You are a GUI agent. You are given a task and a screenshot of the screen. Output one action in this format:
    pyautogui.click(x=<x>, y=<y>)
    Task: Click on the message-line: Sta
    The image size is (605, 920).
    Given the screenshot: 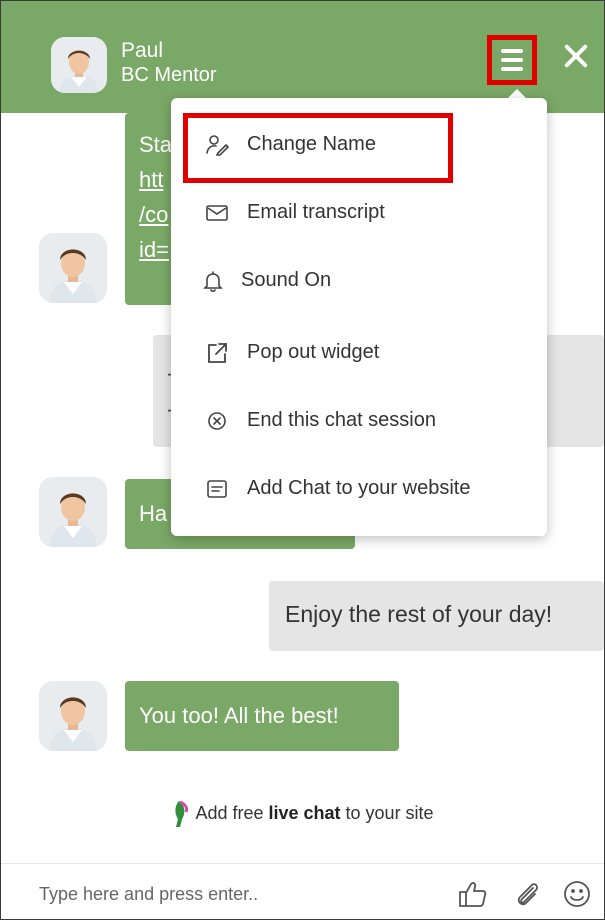 What is the action you would take?
    pyautogui.click(x=156, y=144)
    